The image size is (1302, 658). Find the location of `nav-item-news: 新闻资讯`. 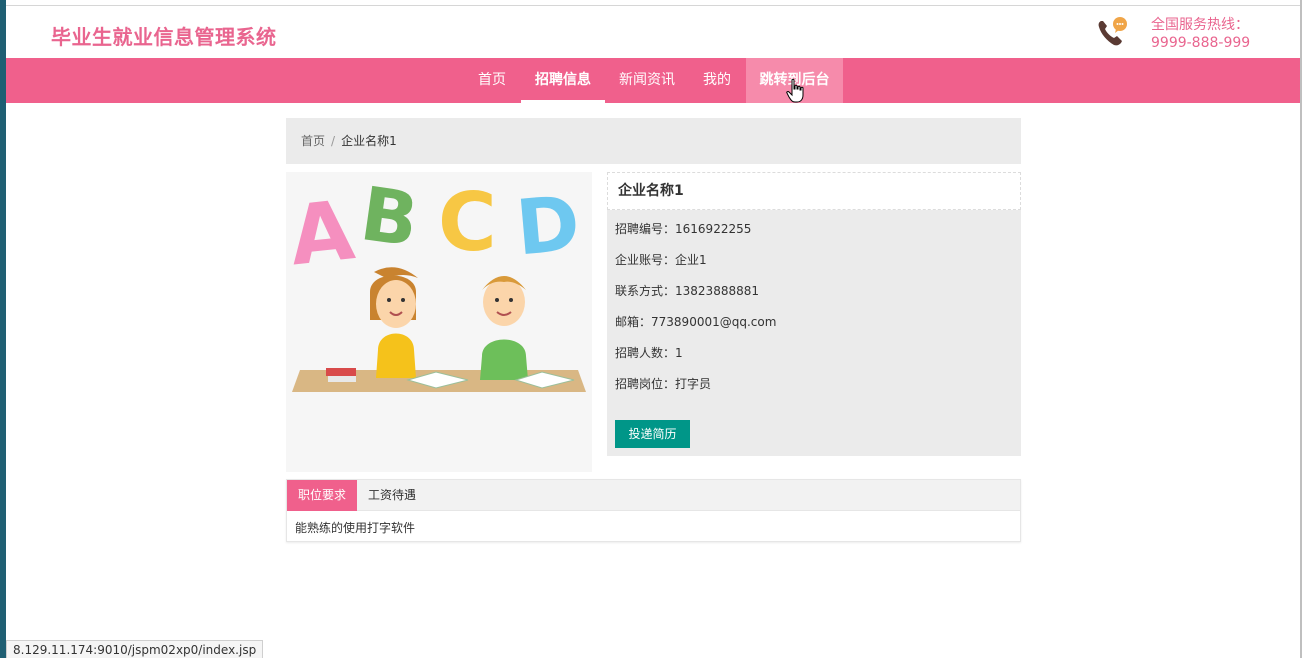

nav-item-news: 新闻资讯 is located at coordinates (647, 80).